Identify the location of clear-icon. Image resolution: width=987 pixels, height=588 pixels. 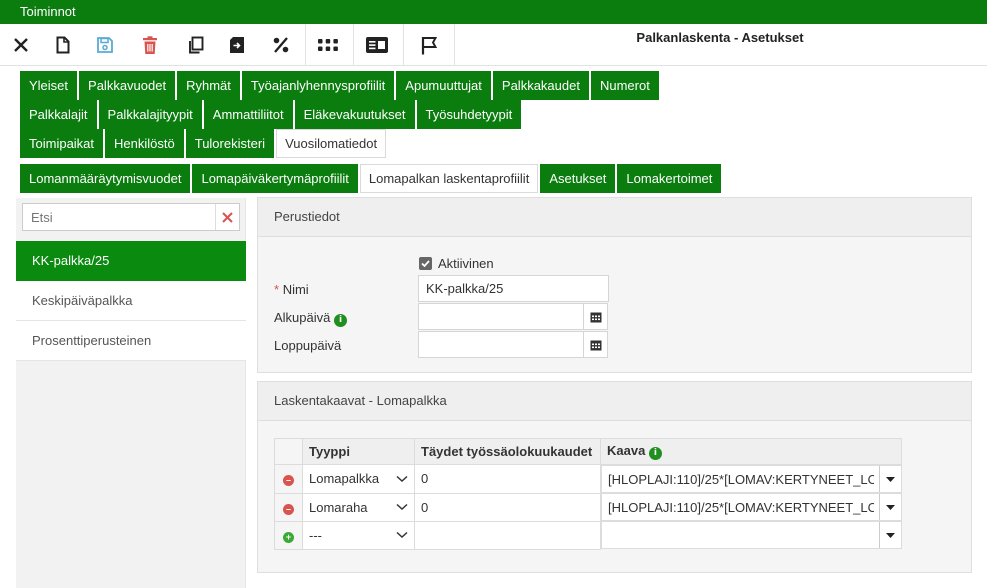
(227, 217).